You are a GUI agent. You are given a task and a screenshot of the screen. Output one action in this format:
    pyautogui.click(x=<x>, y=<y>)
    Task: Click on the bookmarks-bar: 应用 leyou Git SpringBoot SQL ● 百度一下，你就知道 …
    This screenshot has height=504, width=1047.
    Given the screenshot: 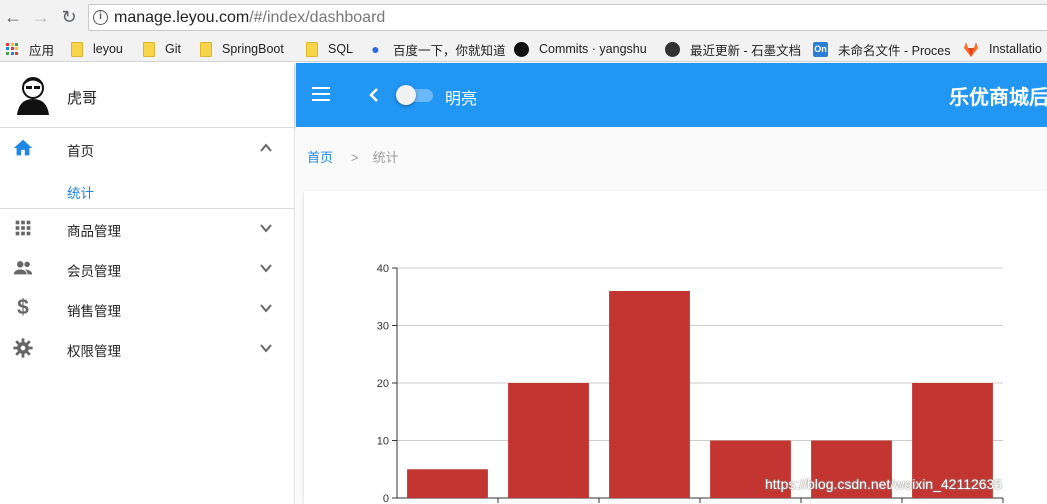 What is the action you would take?
    pyautogui.click(x=523, y=49)
    